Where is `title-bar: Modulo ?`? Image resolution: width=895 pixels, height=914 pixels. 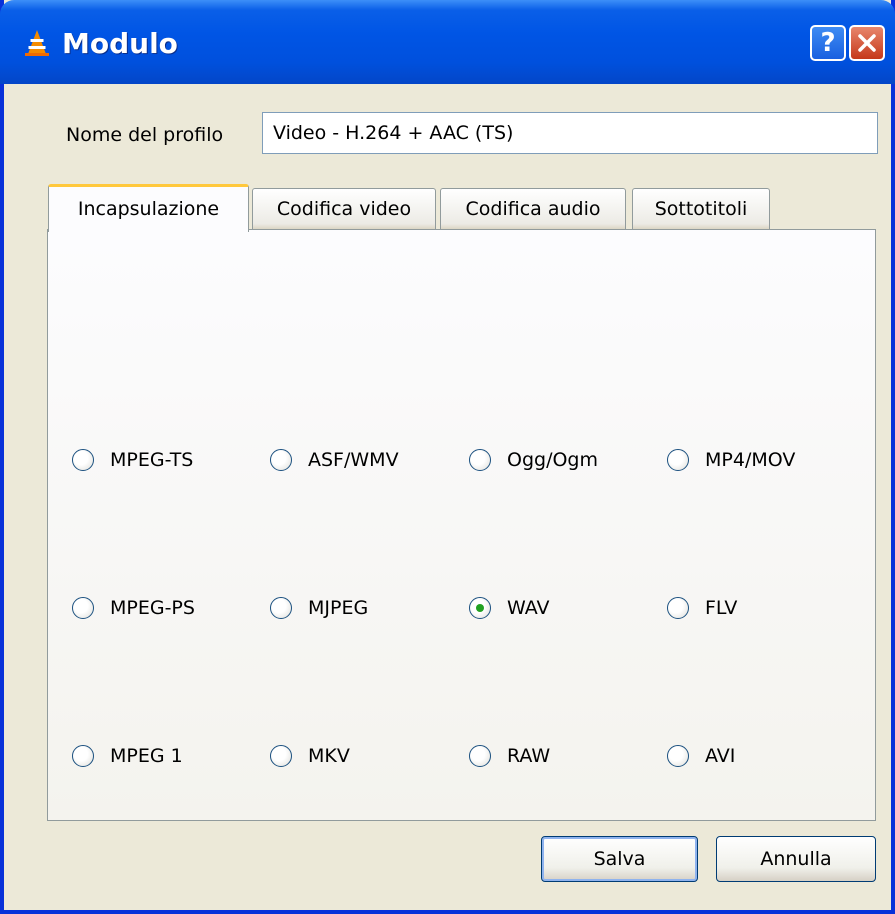
title-bar: Modulo ? is located at coordinates (447, 42).